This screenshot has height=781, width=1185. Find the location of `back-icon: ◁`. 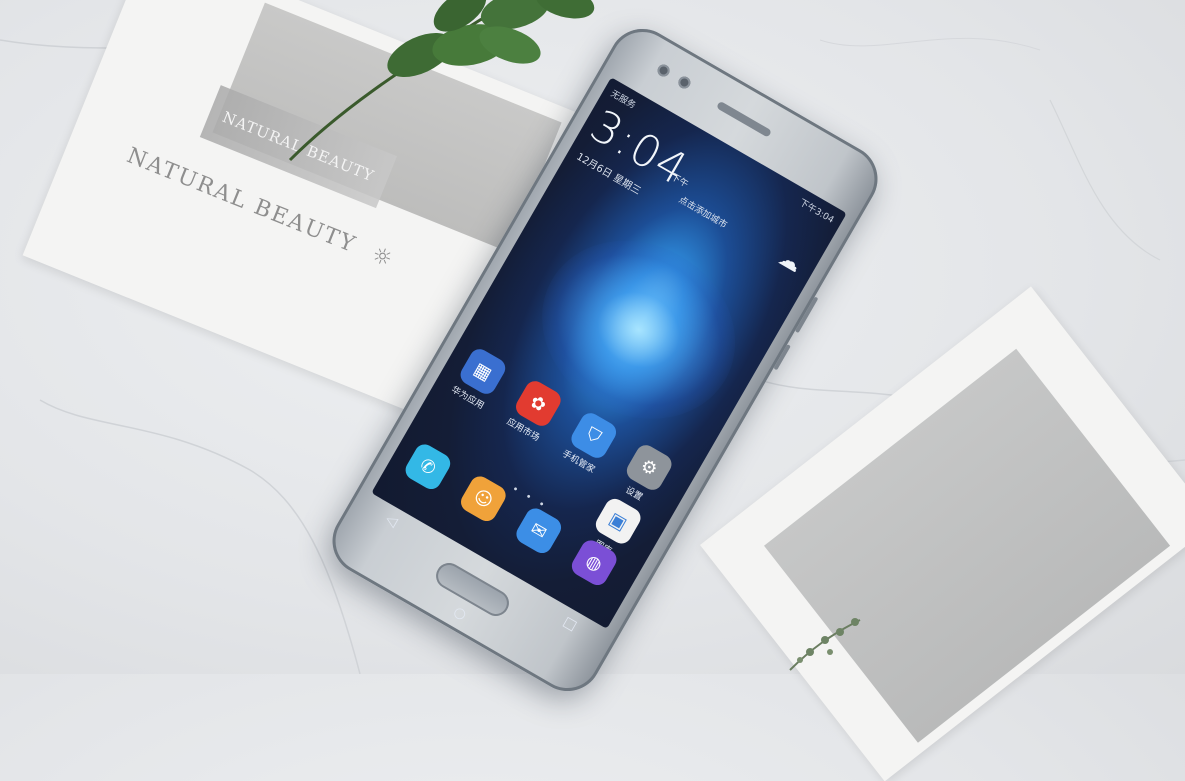

back-icon: ◁ is located at coordinates (391, 520).